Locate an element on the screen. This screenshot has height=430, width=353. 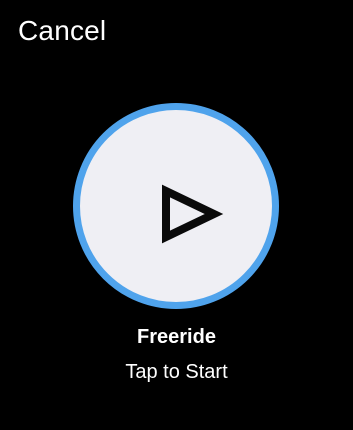
cancel-button: Cancel is located at coordinates (62, 31).